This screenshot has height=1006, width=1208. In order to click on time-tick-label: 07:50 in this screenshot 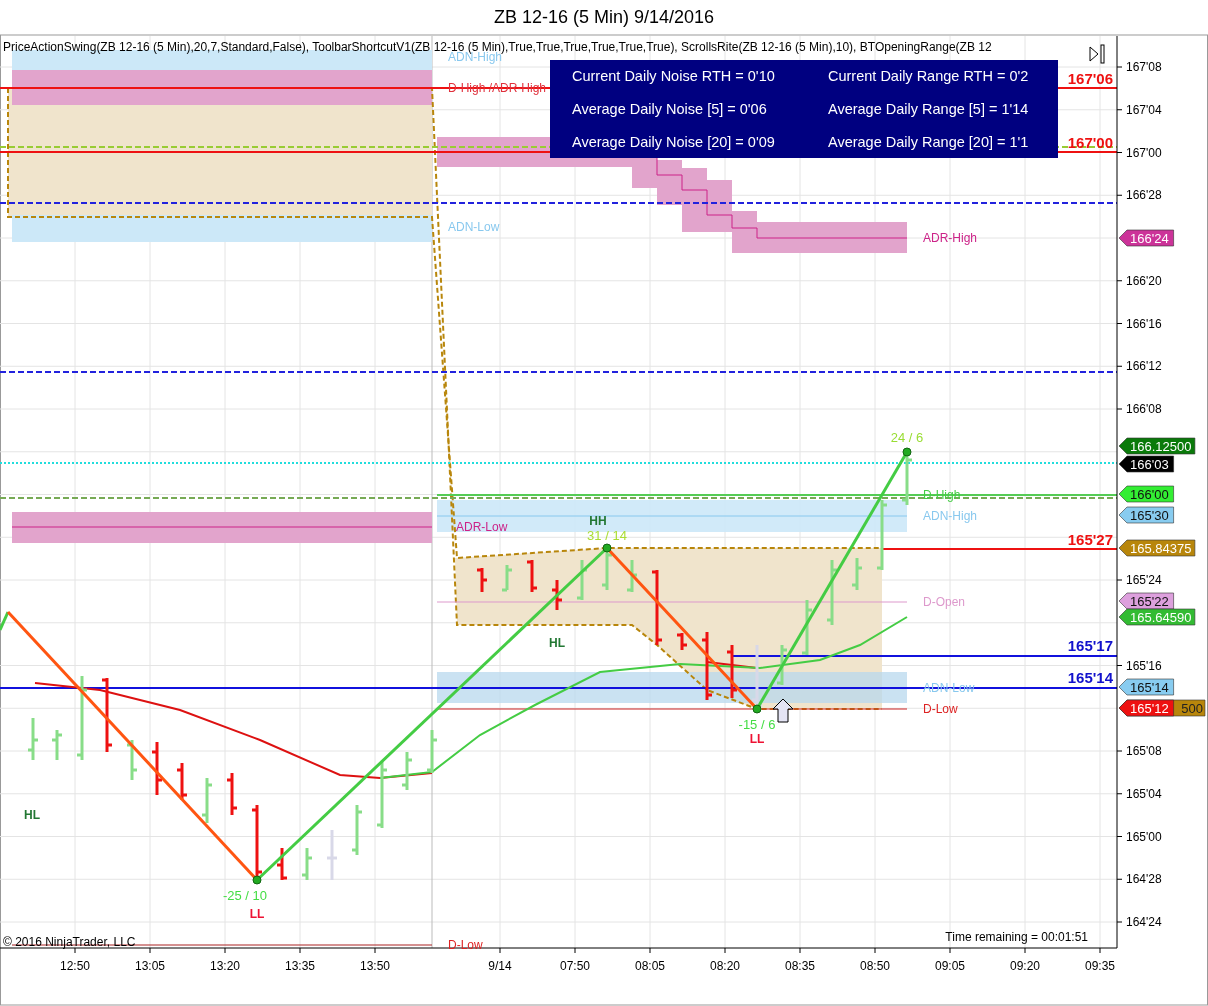, I will do `click(575, 966)`.